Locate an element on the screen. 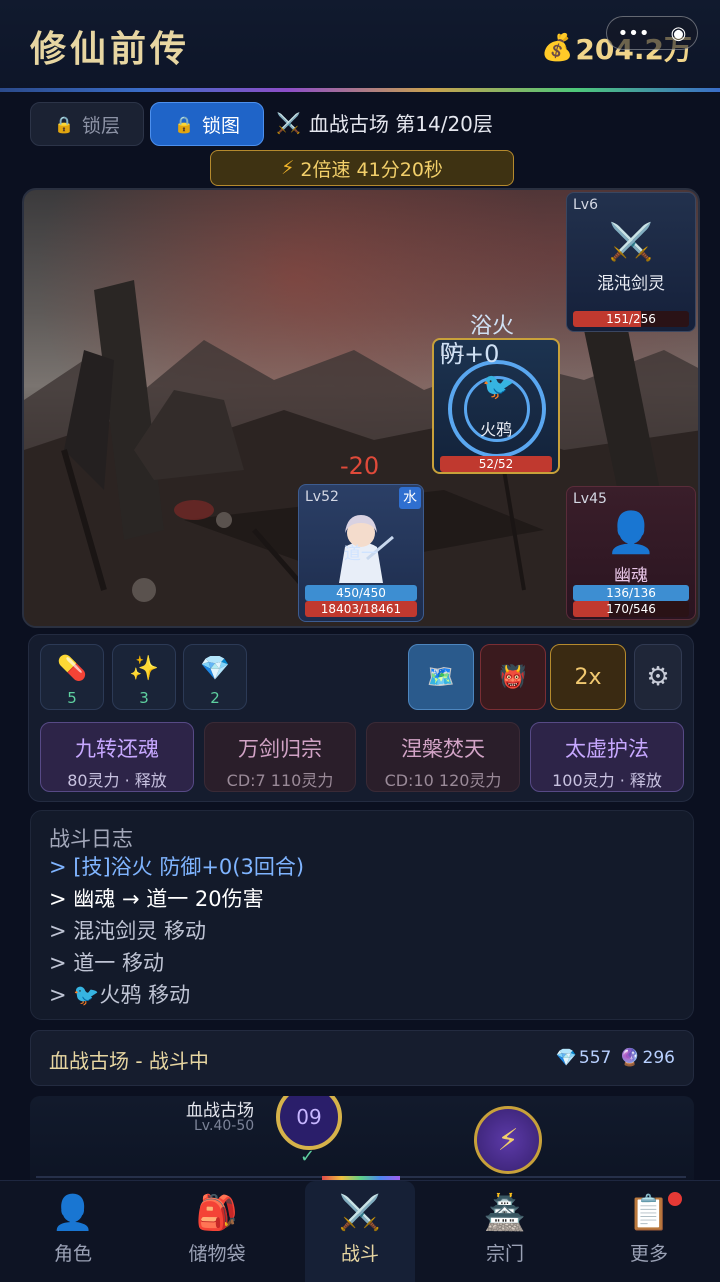  skill-button-4: 太虚护法 100灵力 · 释放 is located at coordinates (607, 757).